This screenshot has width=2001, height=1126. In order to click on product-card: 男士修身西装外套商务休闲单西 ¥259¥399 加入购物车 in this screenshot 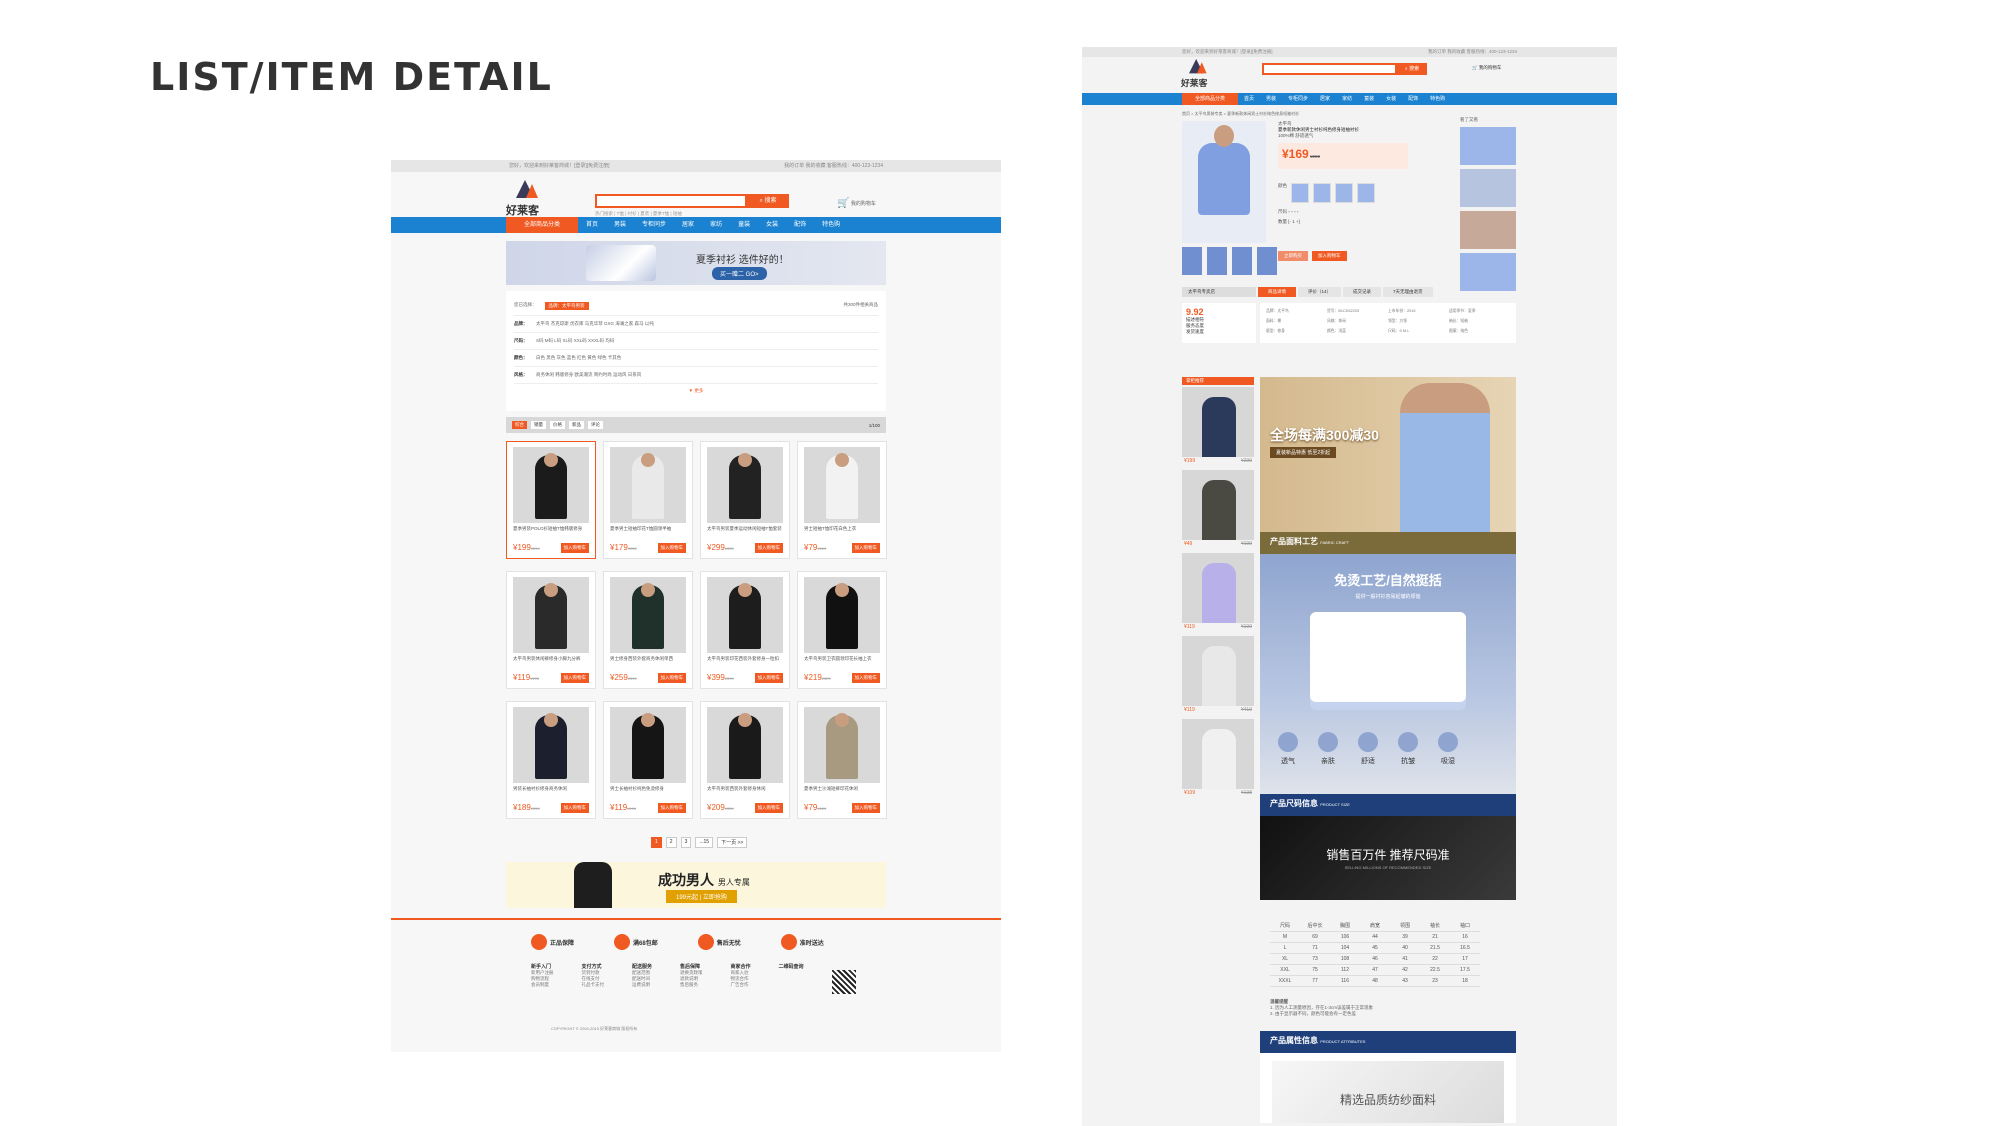, I will do `click(648, 630)`.